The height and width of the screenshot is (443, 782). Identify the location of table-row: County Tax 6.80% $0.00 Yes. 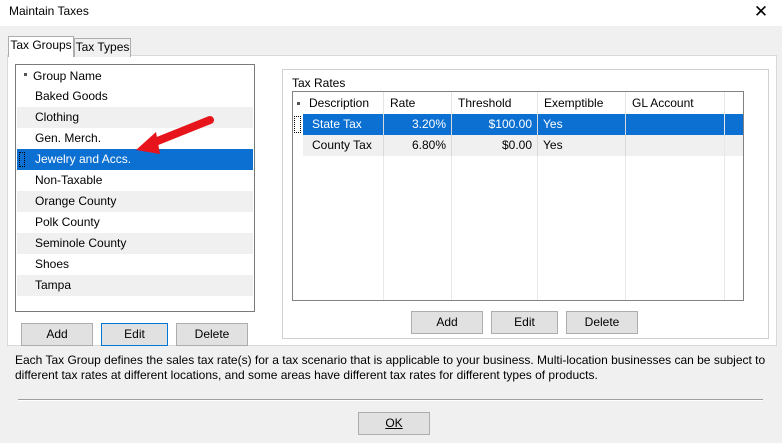
(523, 145).